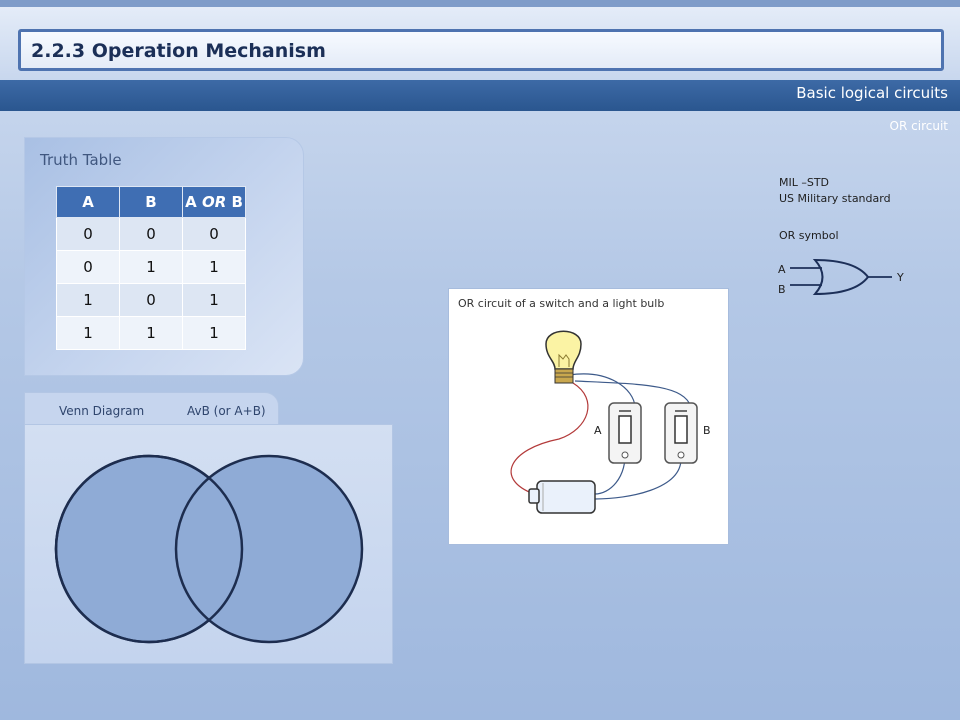  Describe the element at coordinates (88, 202) in the screenshot. I see `header-a: A` at that location.